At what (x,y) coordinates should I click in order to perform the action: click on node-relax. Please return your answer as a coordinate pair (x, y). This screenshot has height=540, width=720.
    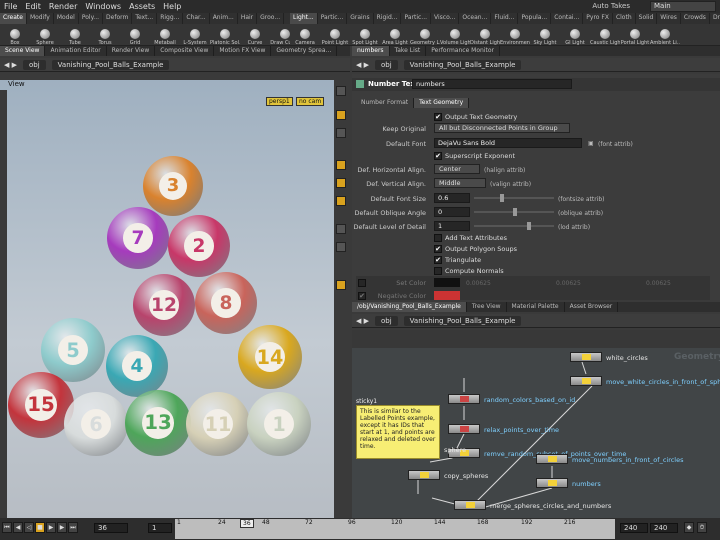
    Looking at the image, I should click on (464, 429).